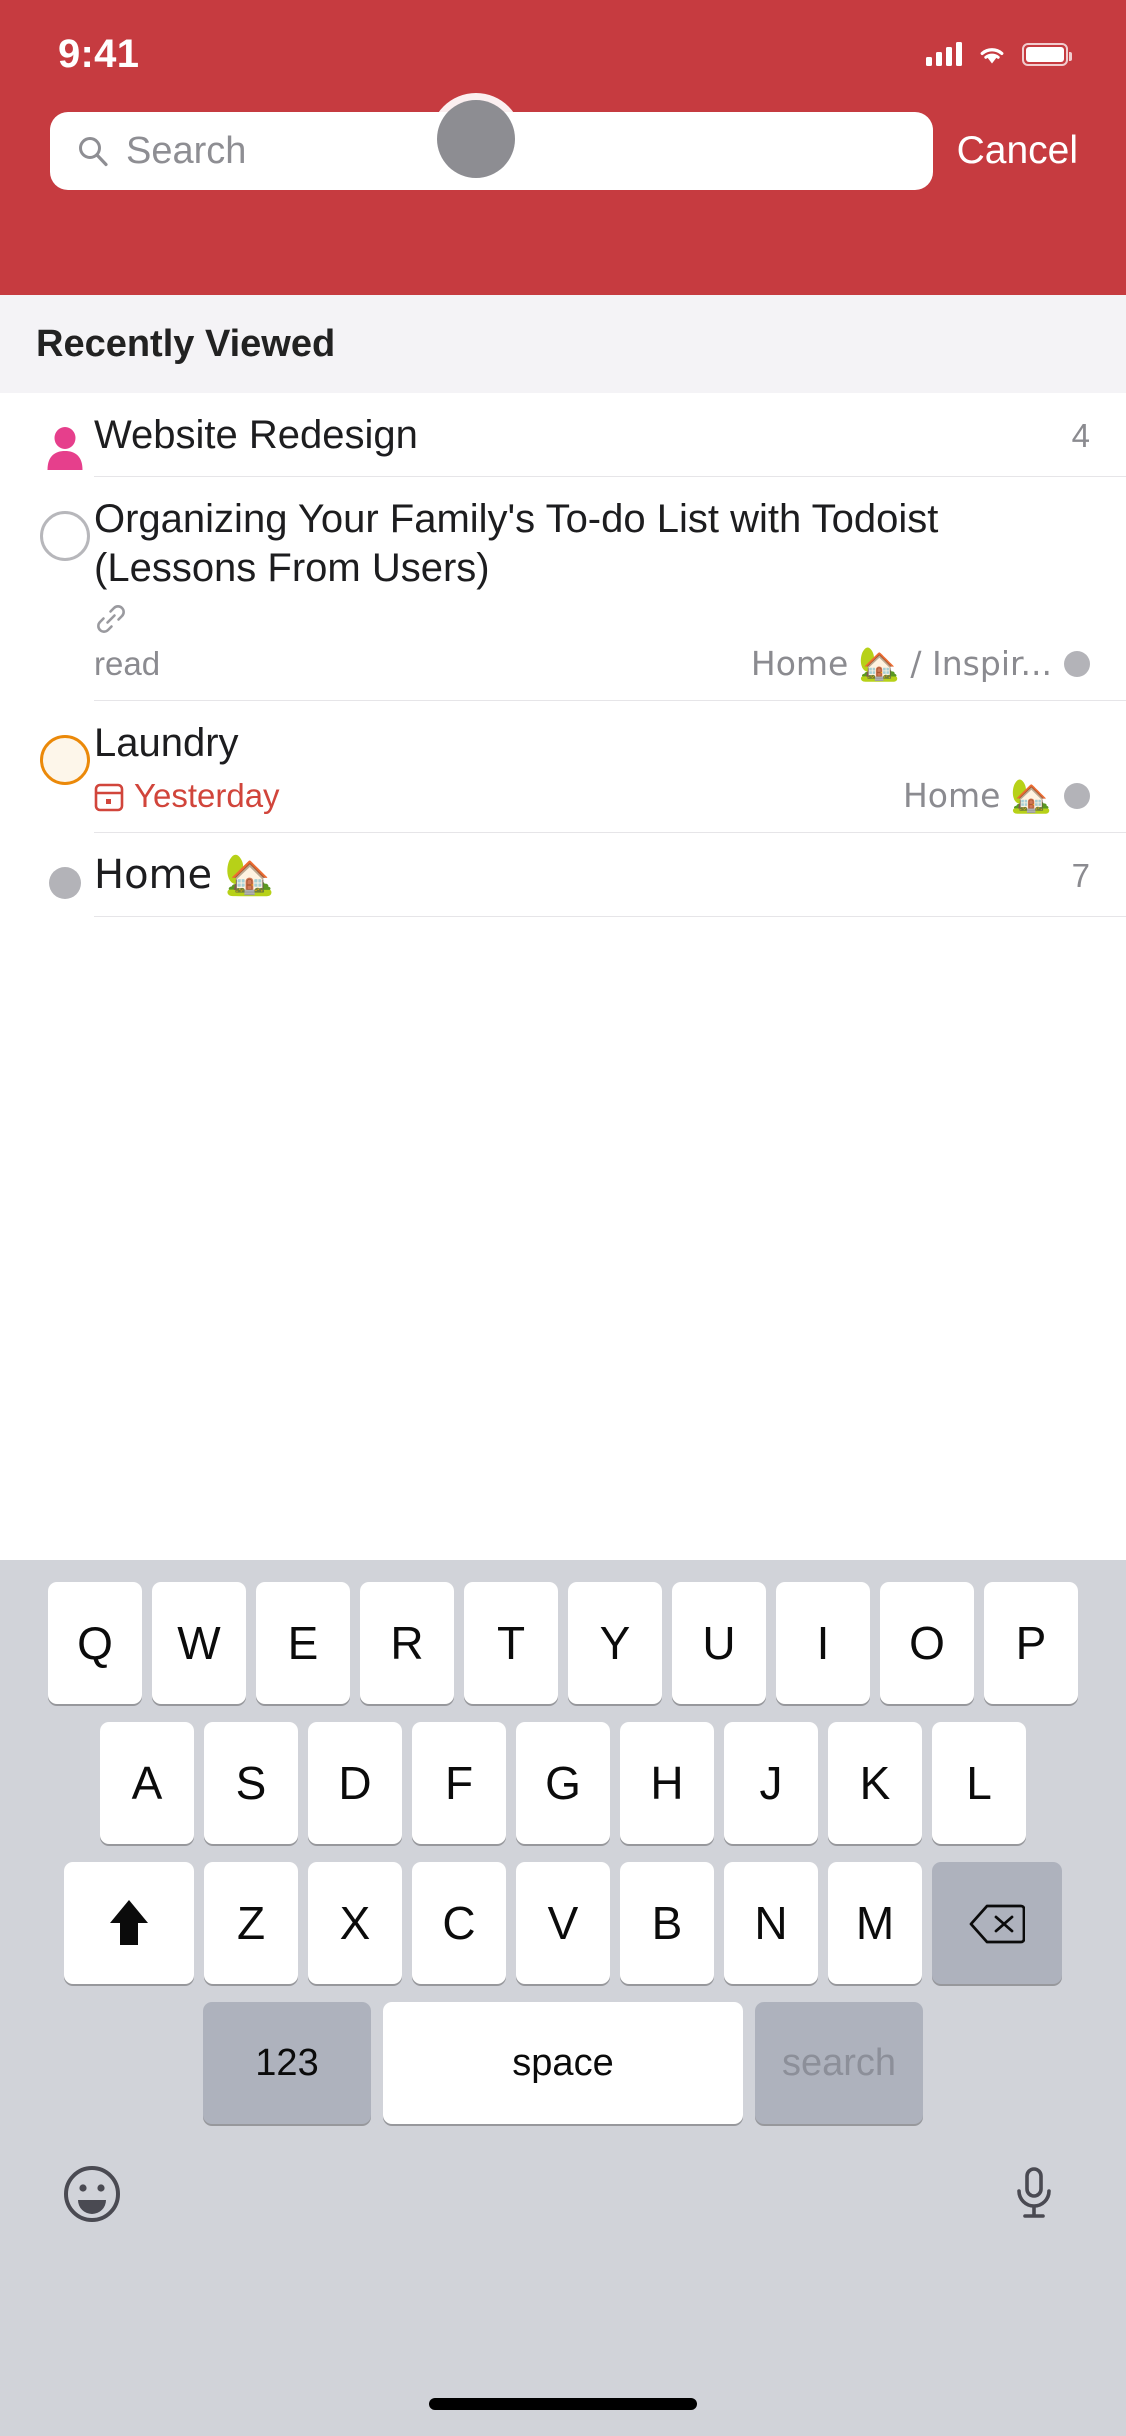 The height and width of the screenshot is (2436, 1126). I want to click on key-f: F, so click(459, 1783).